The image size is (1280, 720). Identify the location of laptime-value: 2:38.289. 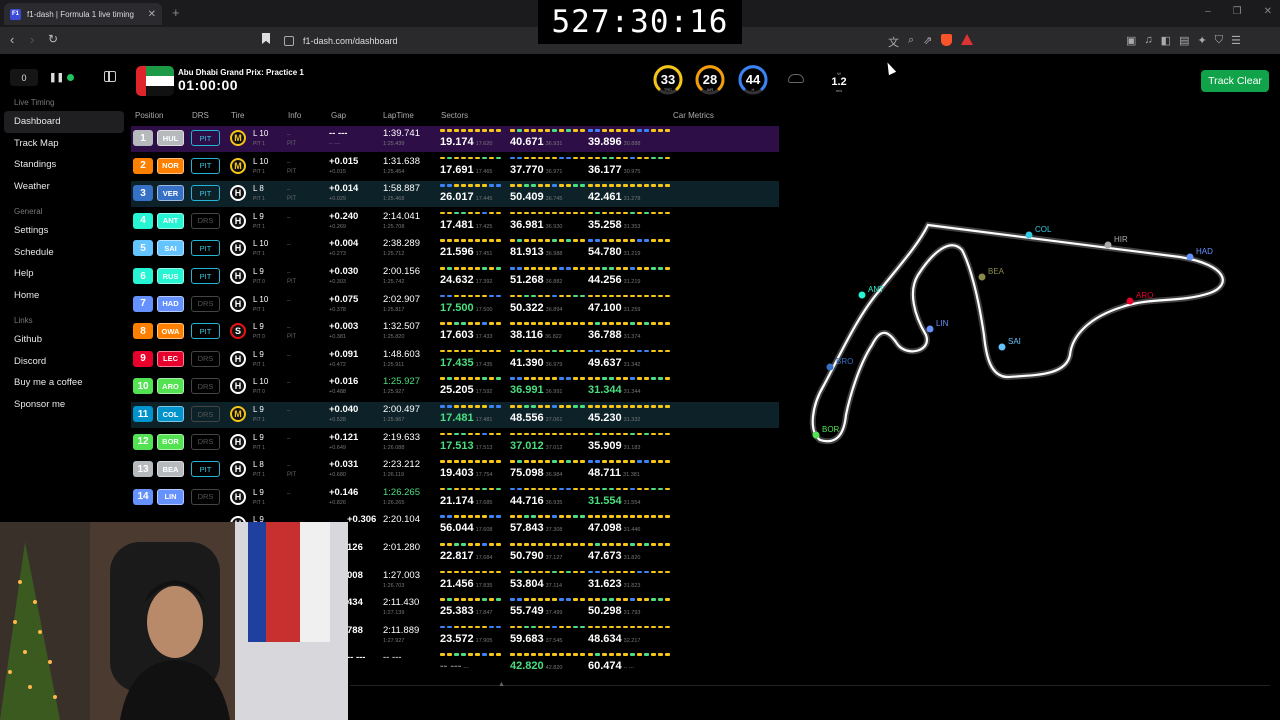
(401, 244).